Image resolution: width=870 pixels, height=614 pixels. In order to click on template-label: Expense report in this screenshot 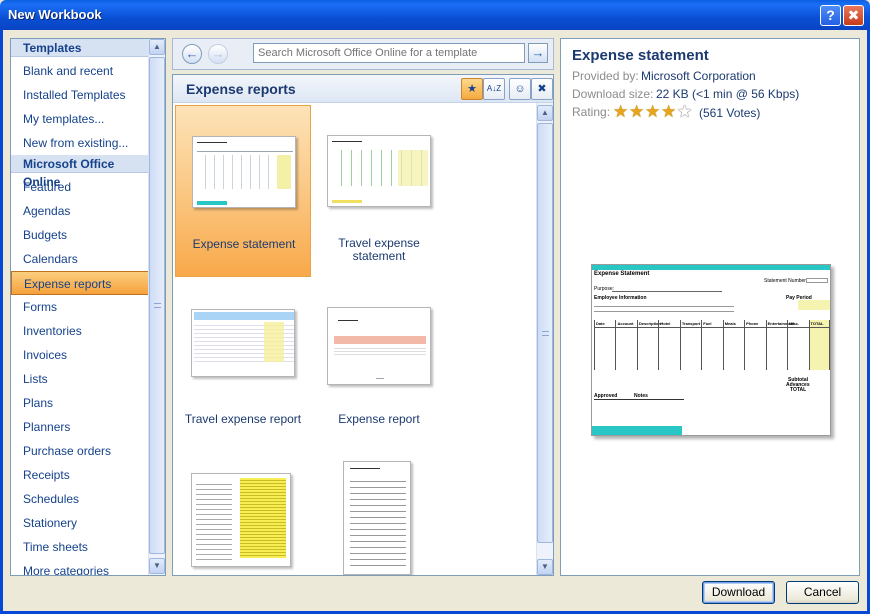, I will do `click(379, 419)`.